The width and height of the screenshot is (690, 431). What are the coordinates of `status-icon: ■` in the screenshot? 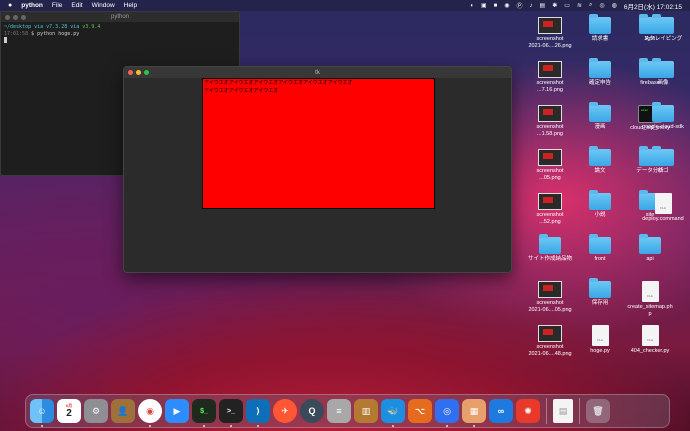 It's located at (496, 6).